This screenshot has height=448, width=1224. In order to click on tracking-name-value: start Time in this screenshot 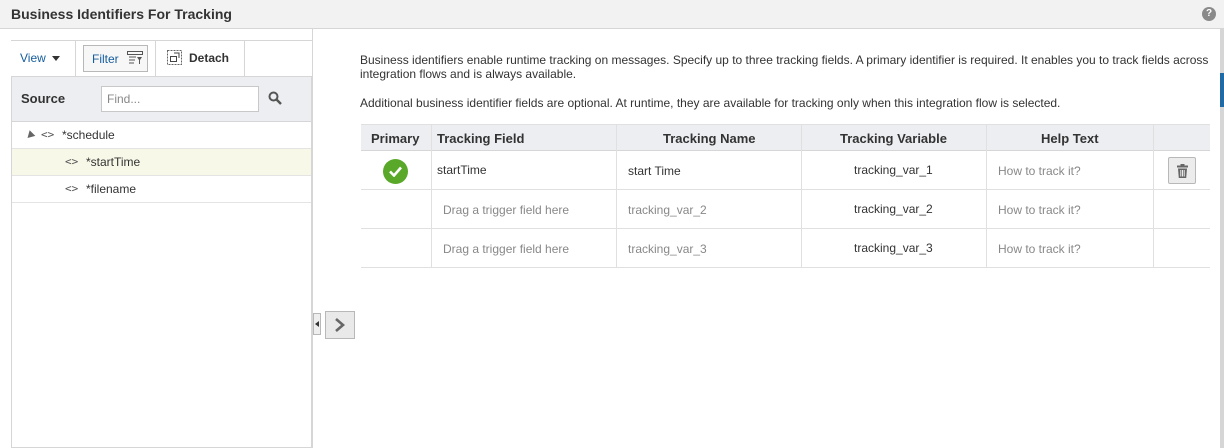, I will do `click(654, 171)`.